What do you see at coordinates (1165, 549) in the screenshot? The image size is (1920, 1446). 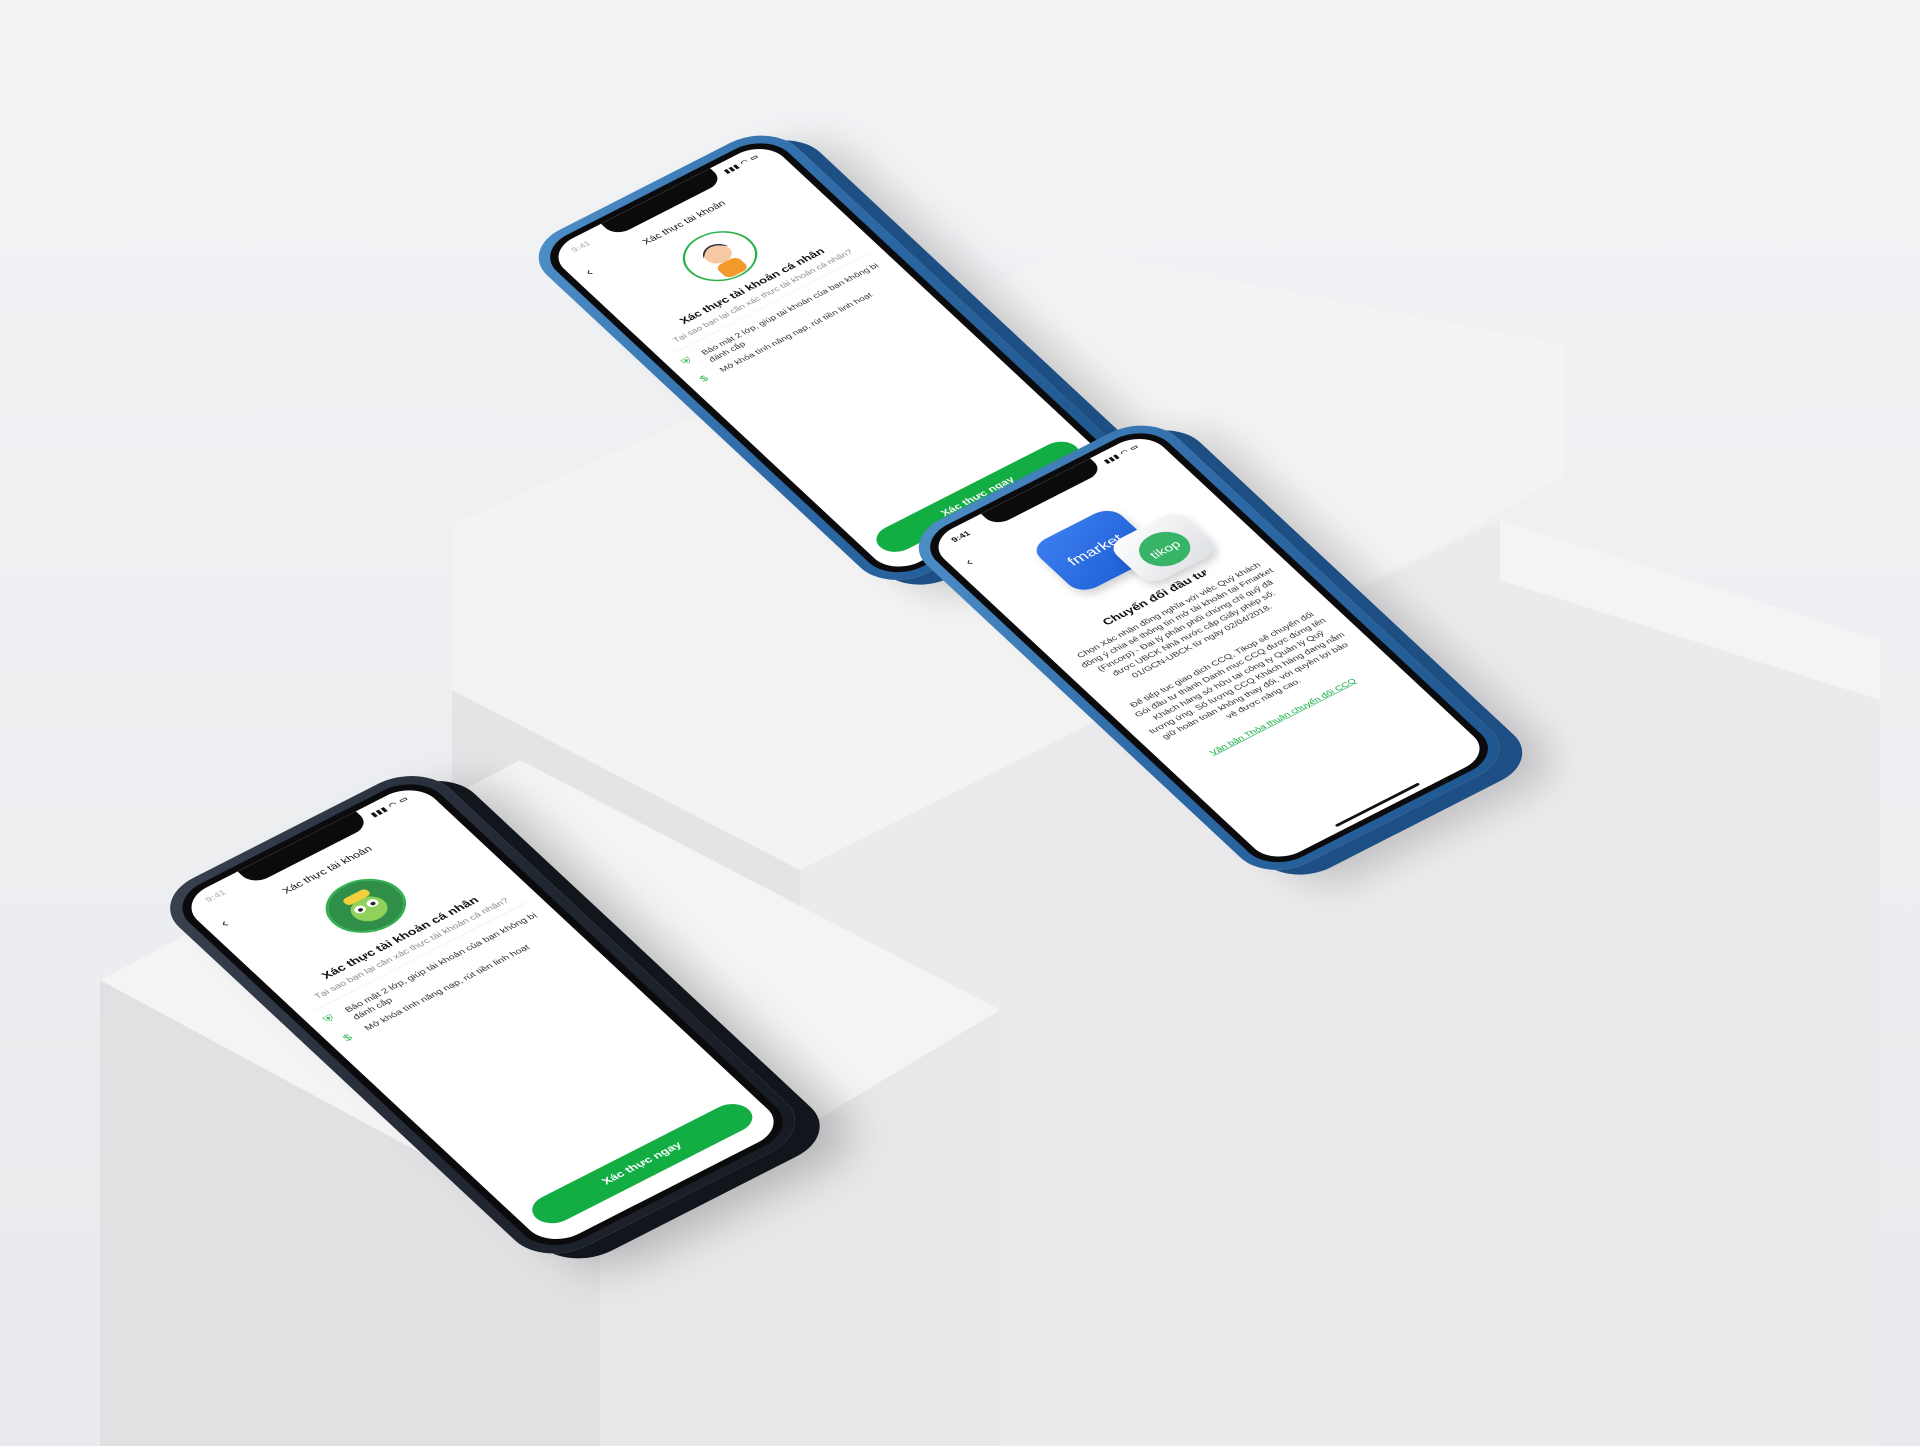 I see `tikop-bag-icon: tikop` at bounding box center [1165, 549].